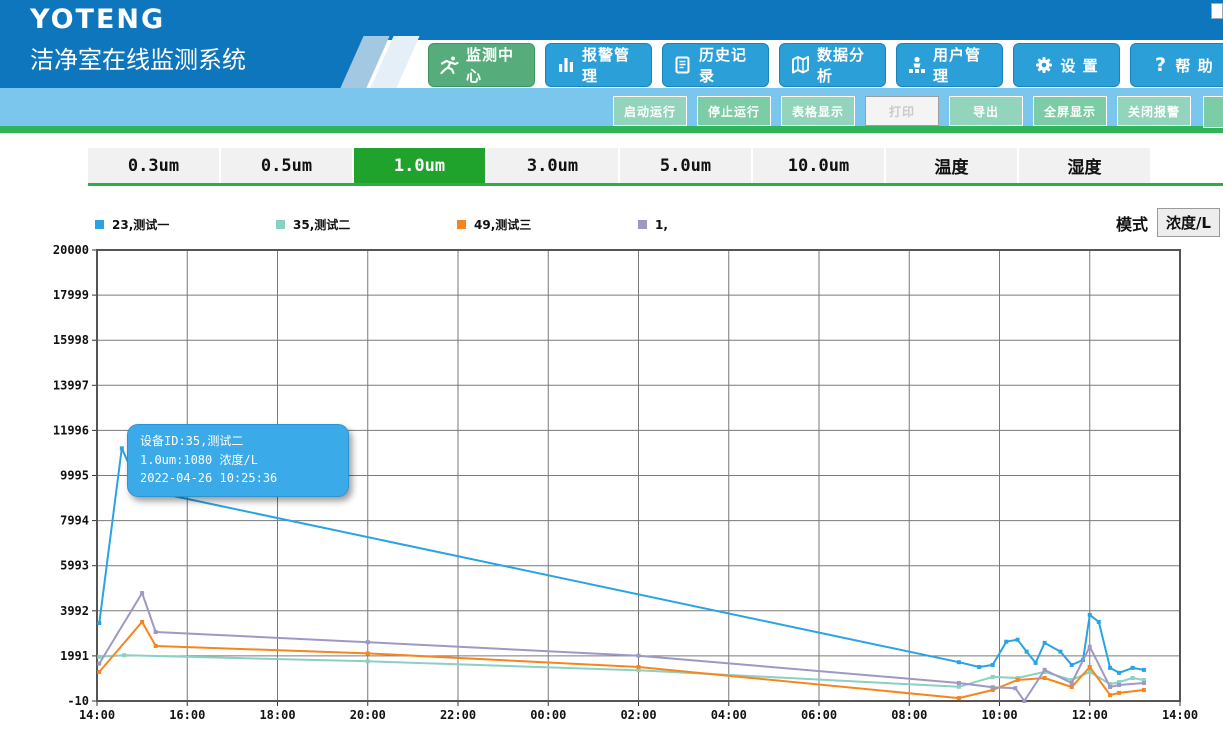  I want to click on svg-text: 20000, so click(71, 250).